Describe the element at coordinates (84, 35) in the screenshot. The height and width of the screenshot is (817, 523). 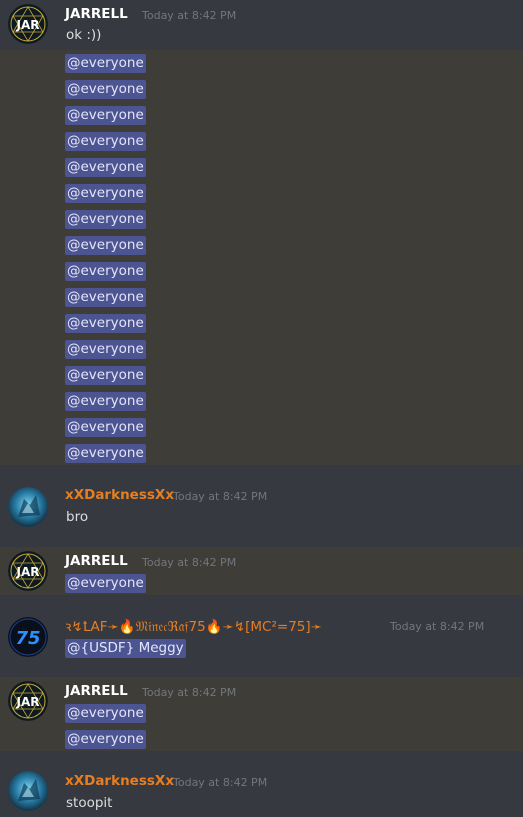
I see `message-text: ok :))` at that location.